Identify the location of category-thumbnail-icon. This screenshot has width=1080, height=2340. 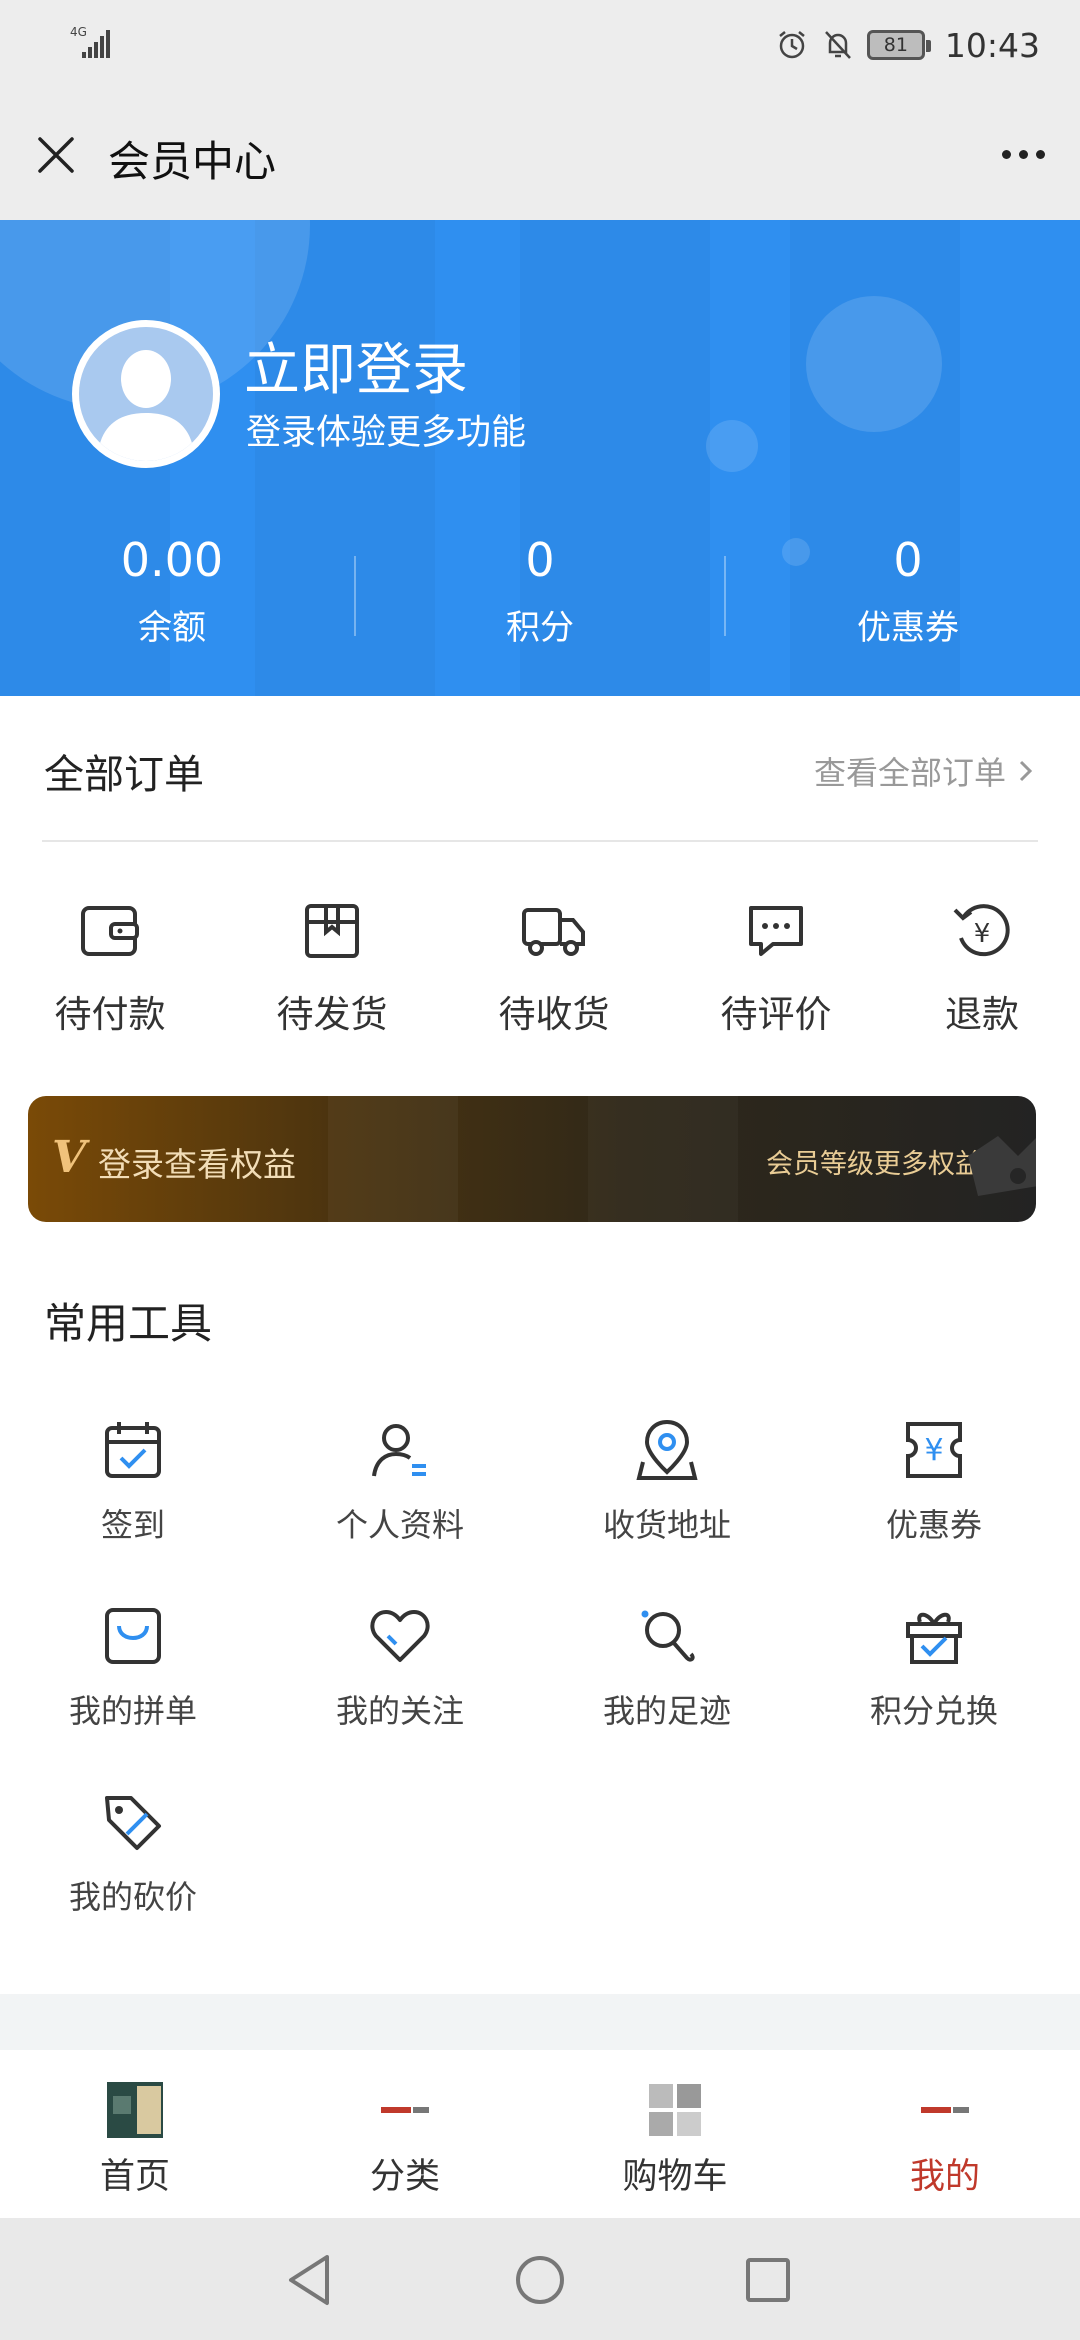
(405, 2110).